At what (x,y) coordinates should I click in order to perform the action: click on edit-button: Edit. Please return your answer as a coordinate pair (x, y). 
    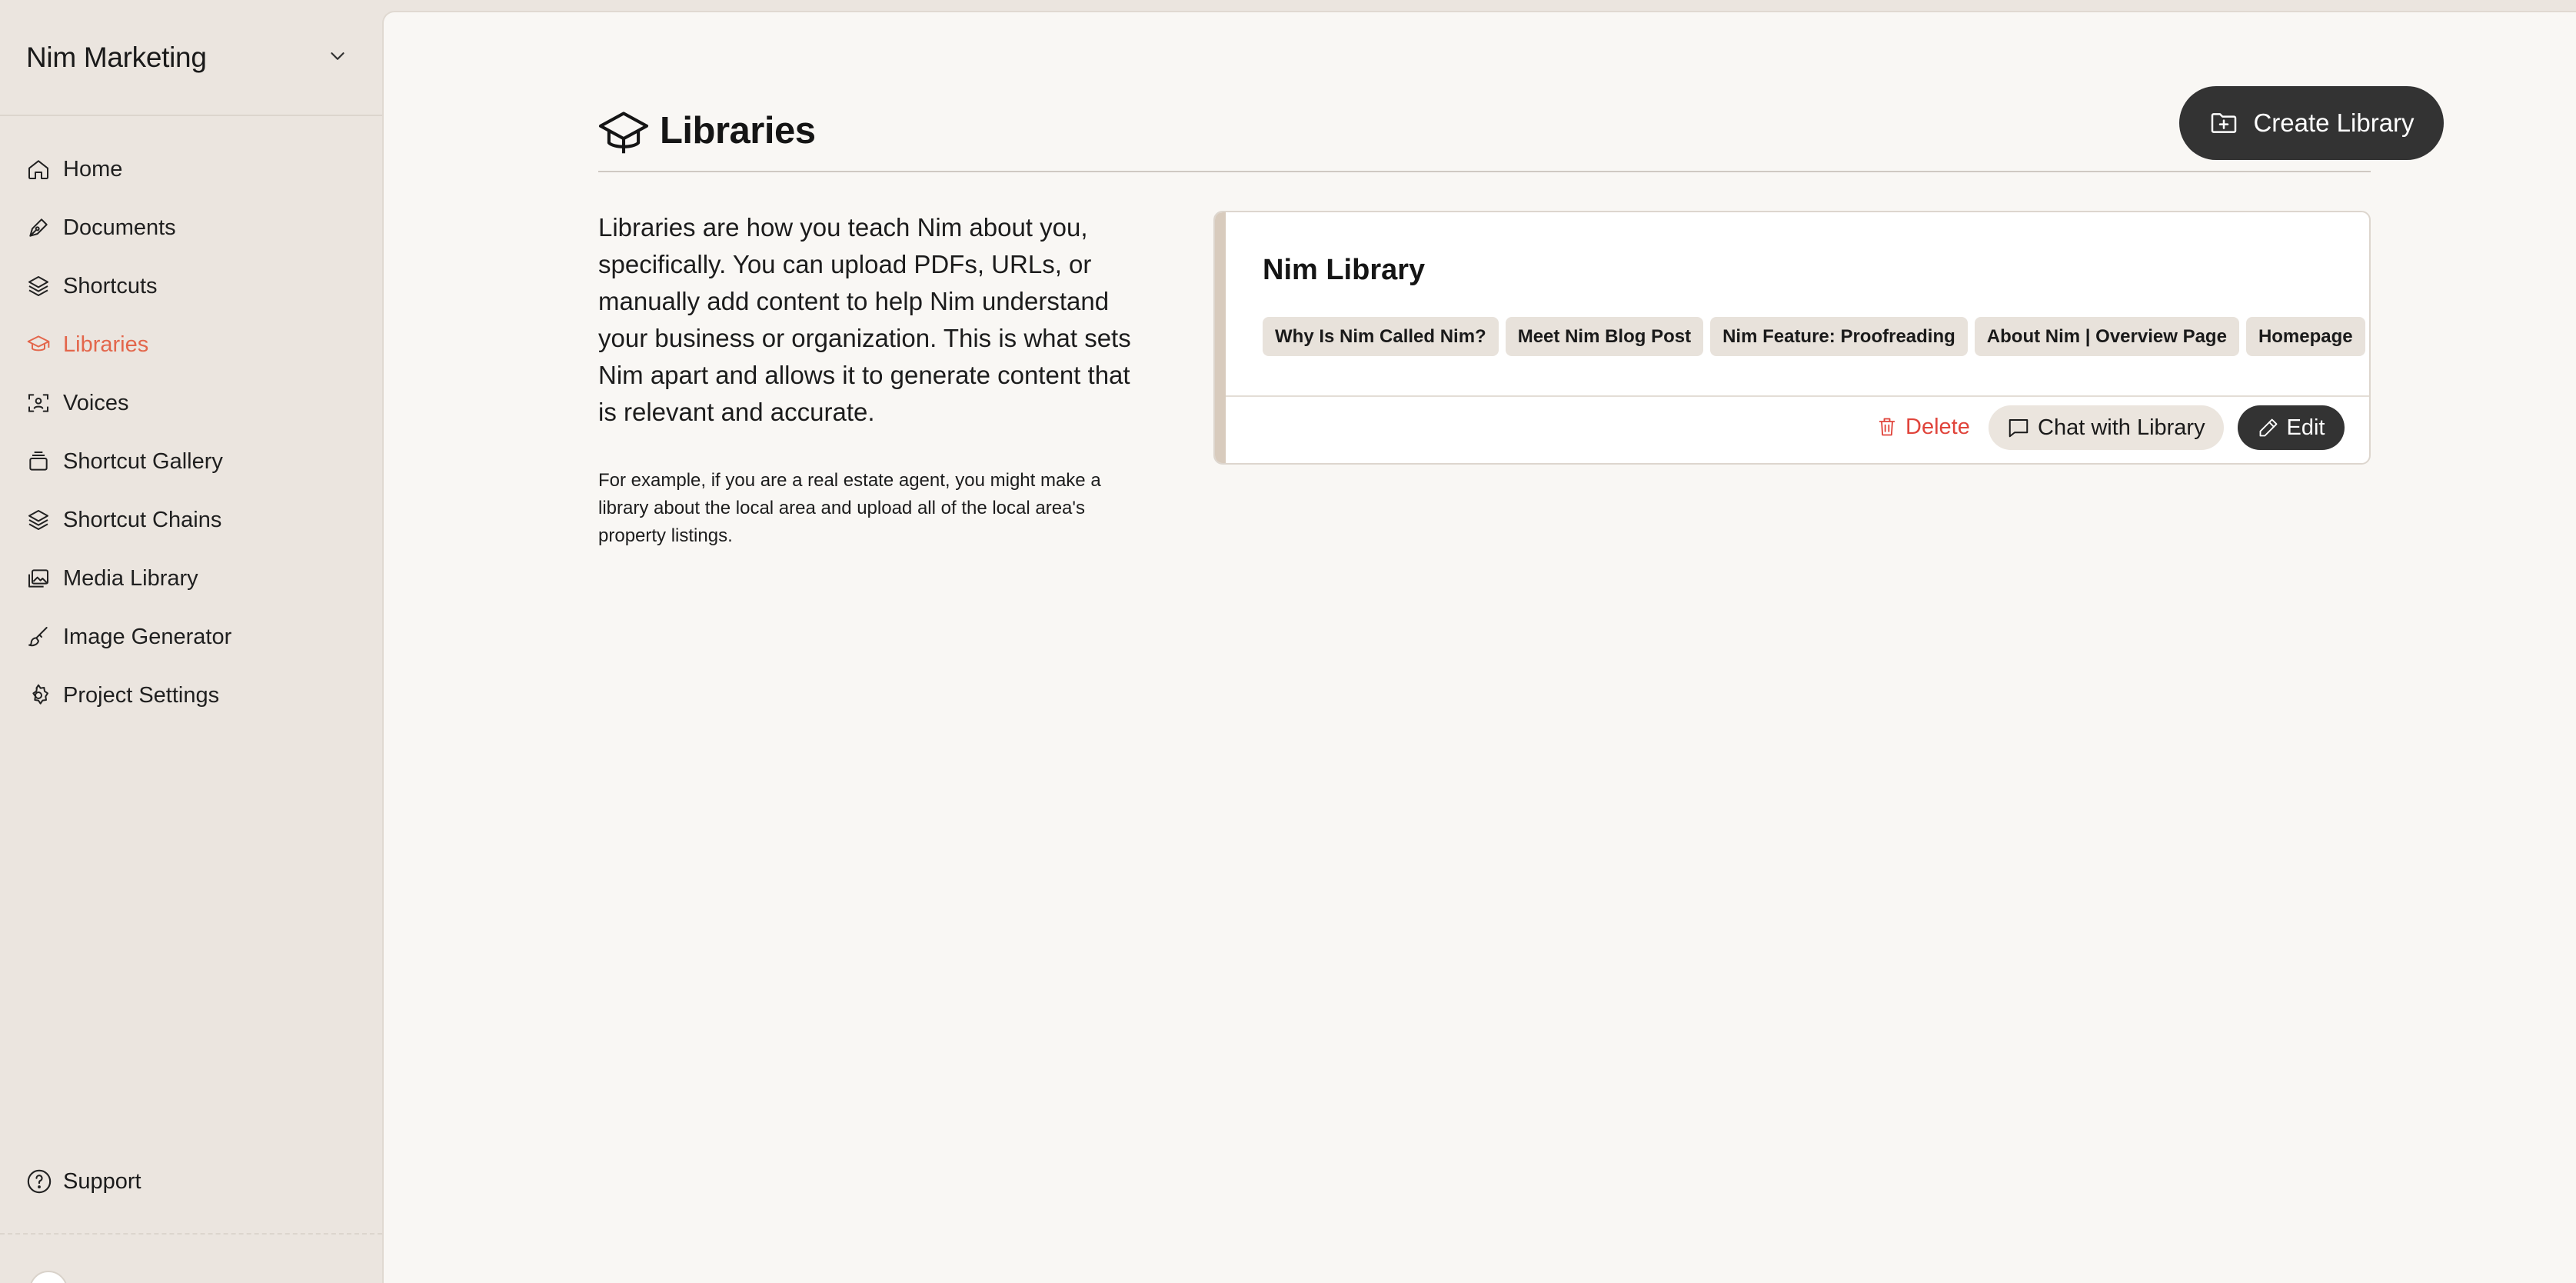
    Looking at the image, I should click on (2291, 427).